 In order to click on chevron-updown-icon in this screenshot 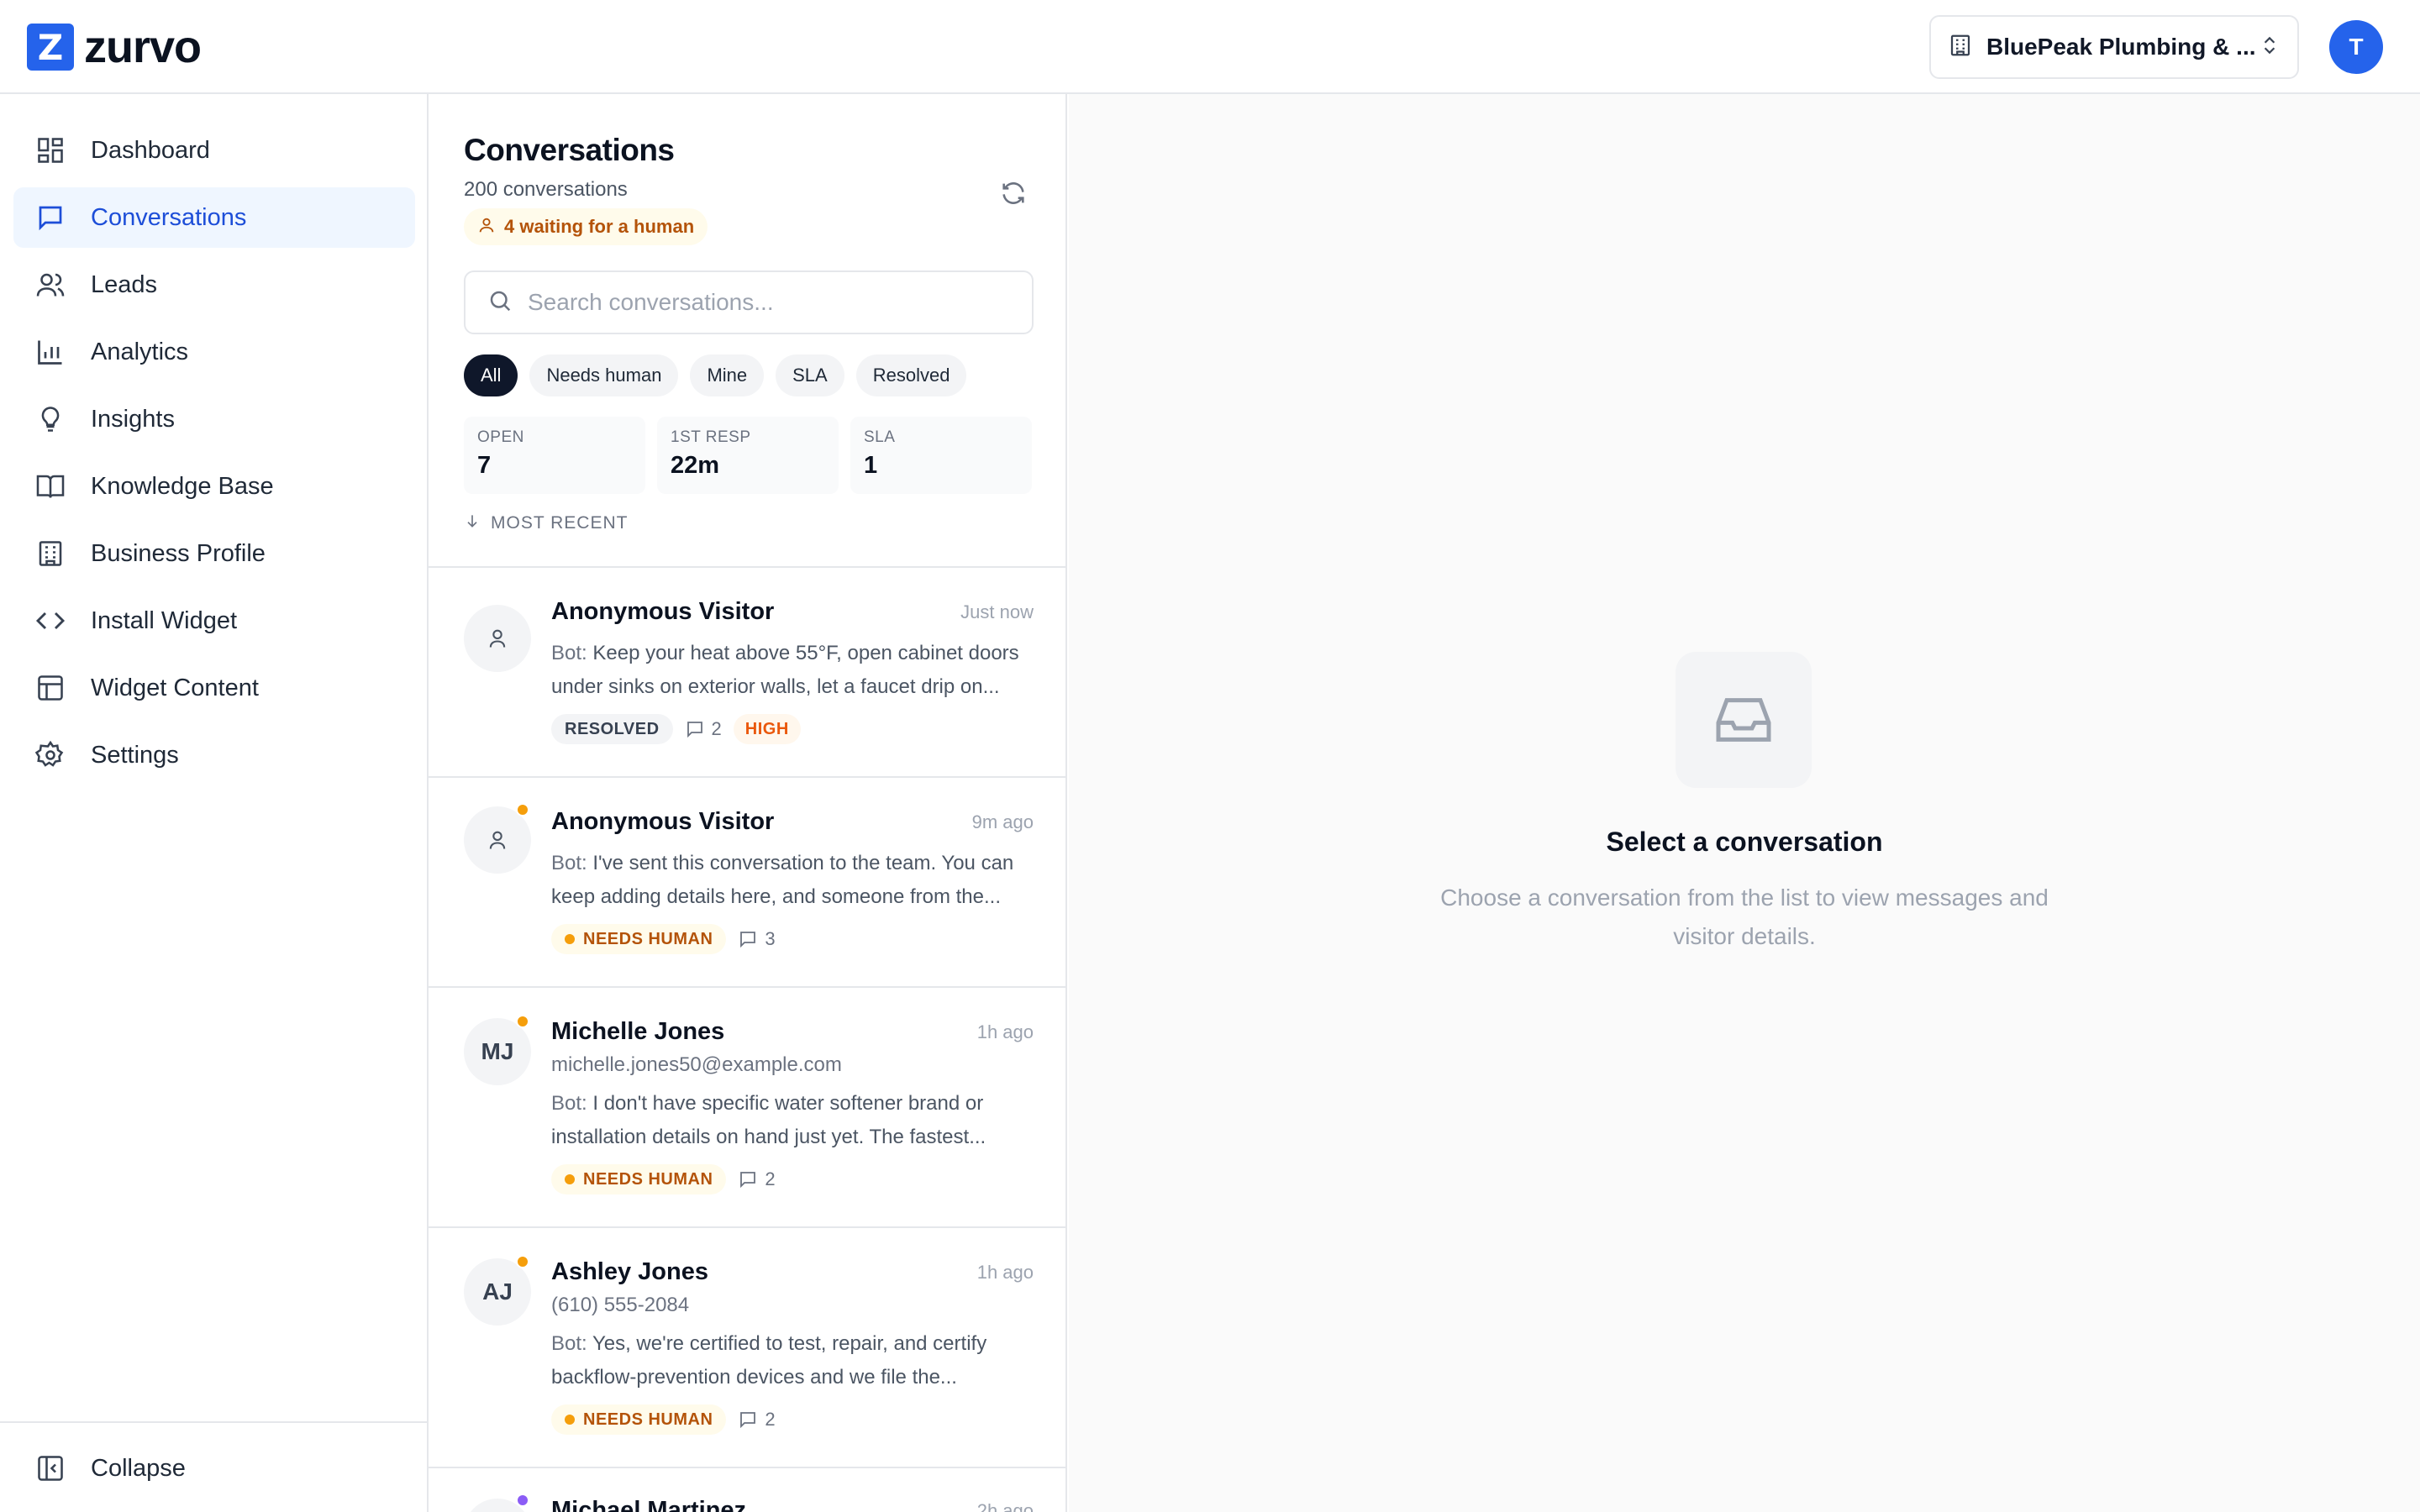, I will do `click(2270, 47)`.